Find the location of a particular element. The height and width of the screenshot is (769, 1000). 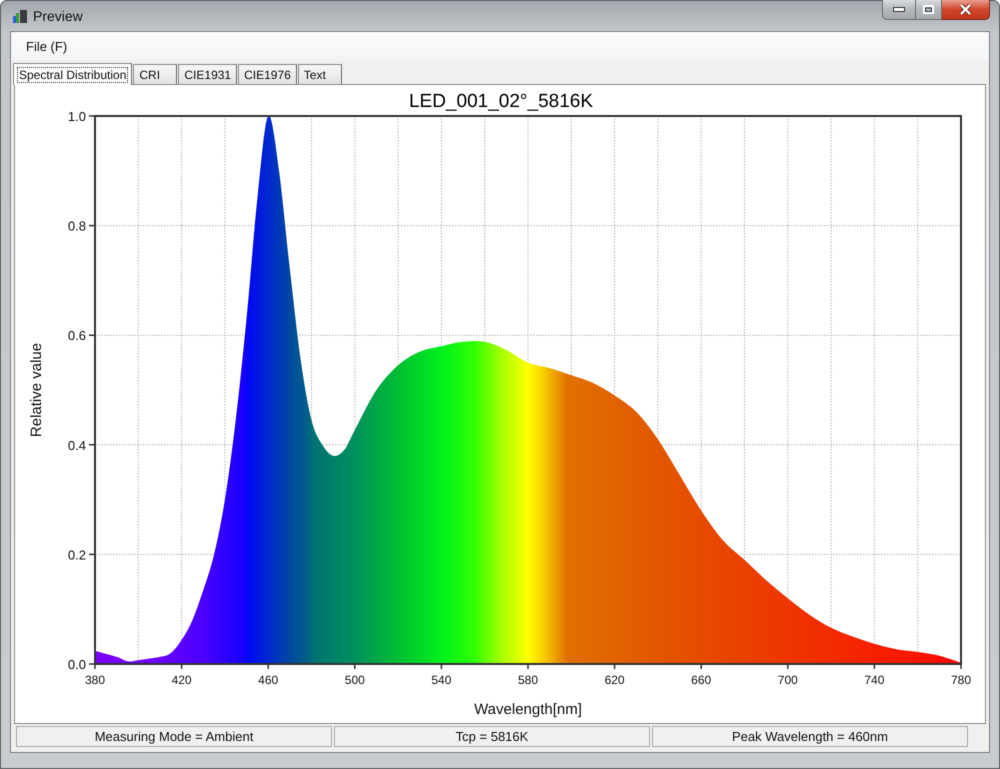

tab: Text is located at coordinates (320, 74).